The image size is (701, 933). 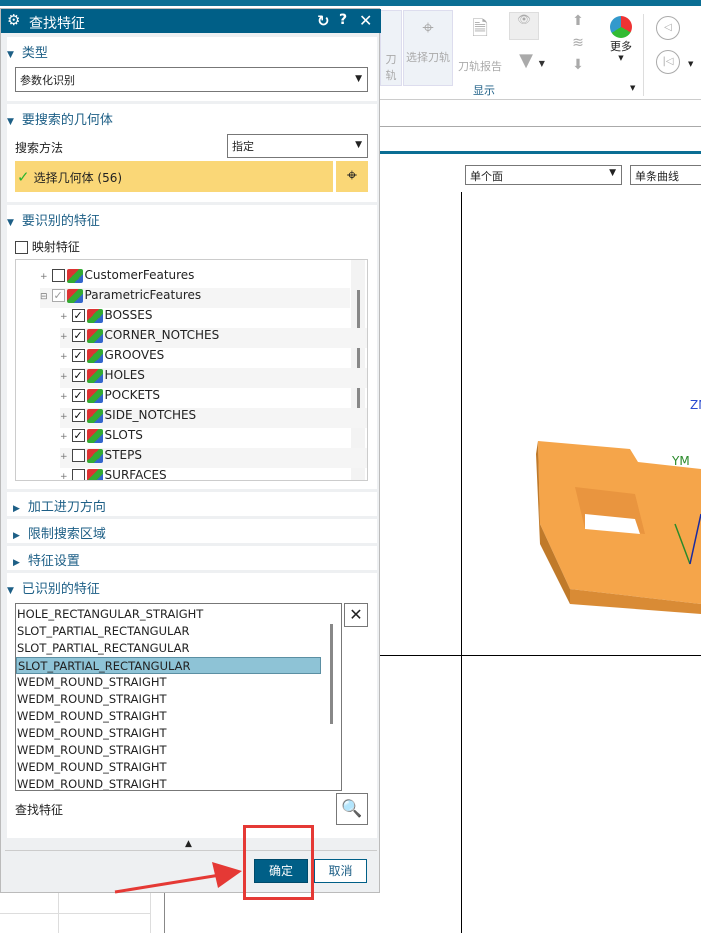 I want to click on select-toolpath-label: 选择刀轨, so click(x=428, y=57).